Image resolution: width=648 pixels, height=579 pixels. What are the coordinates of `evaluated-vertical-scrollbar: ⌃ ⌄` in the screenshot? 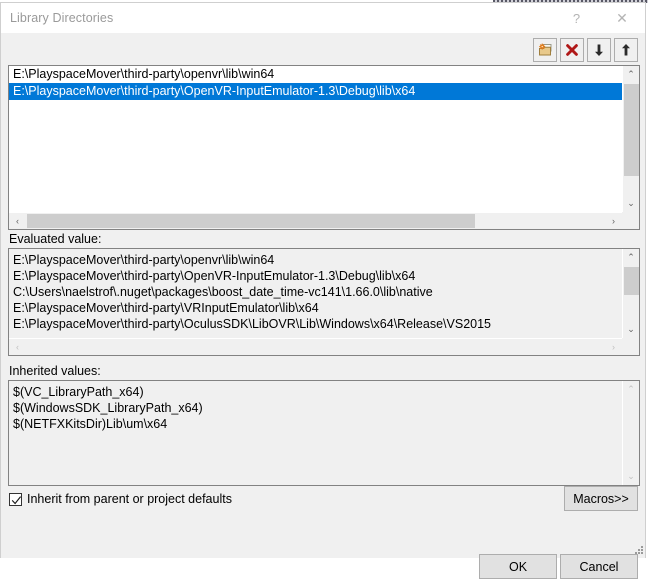 It's located at (630, 293).